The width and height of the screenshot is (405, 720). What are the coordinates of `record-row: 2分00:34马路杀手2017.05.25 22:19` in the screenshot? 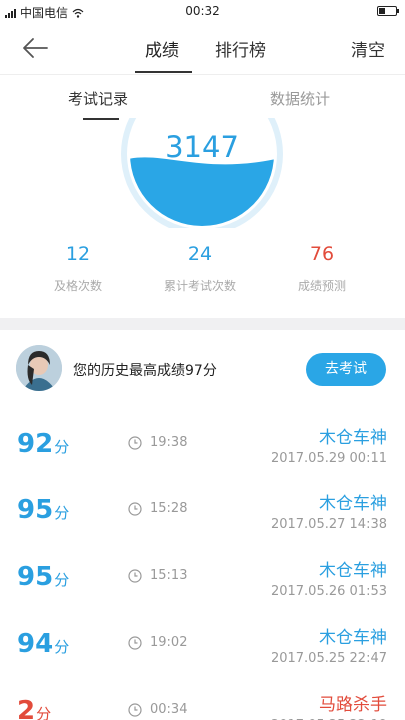 It's located at (202, 702).